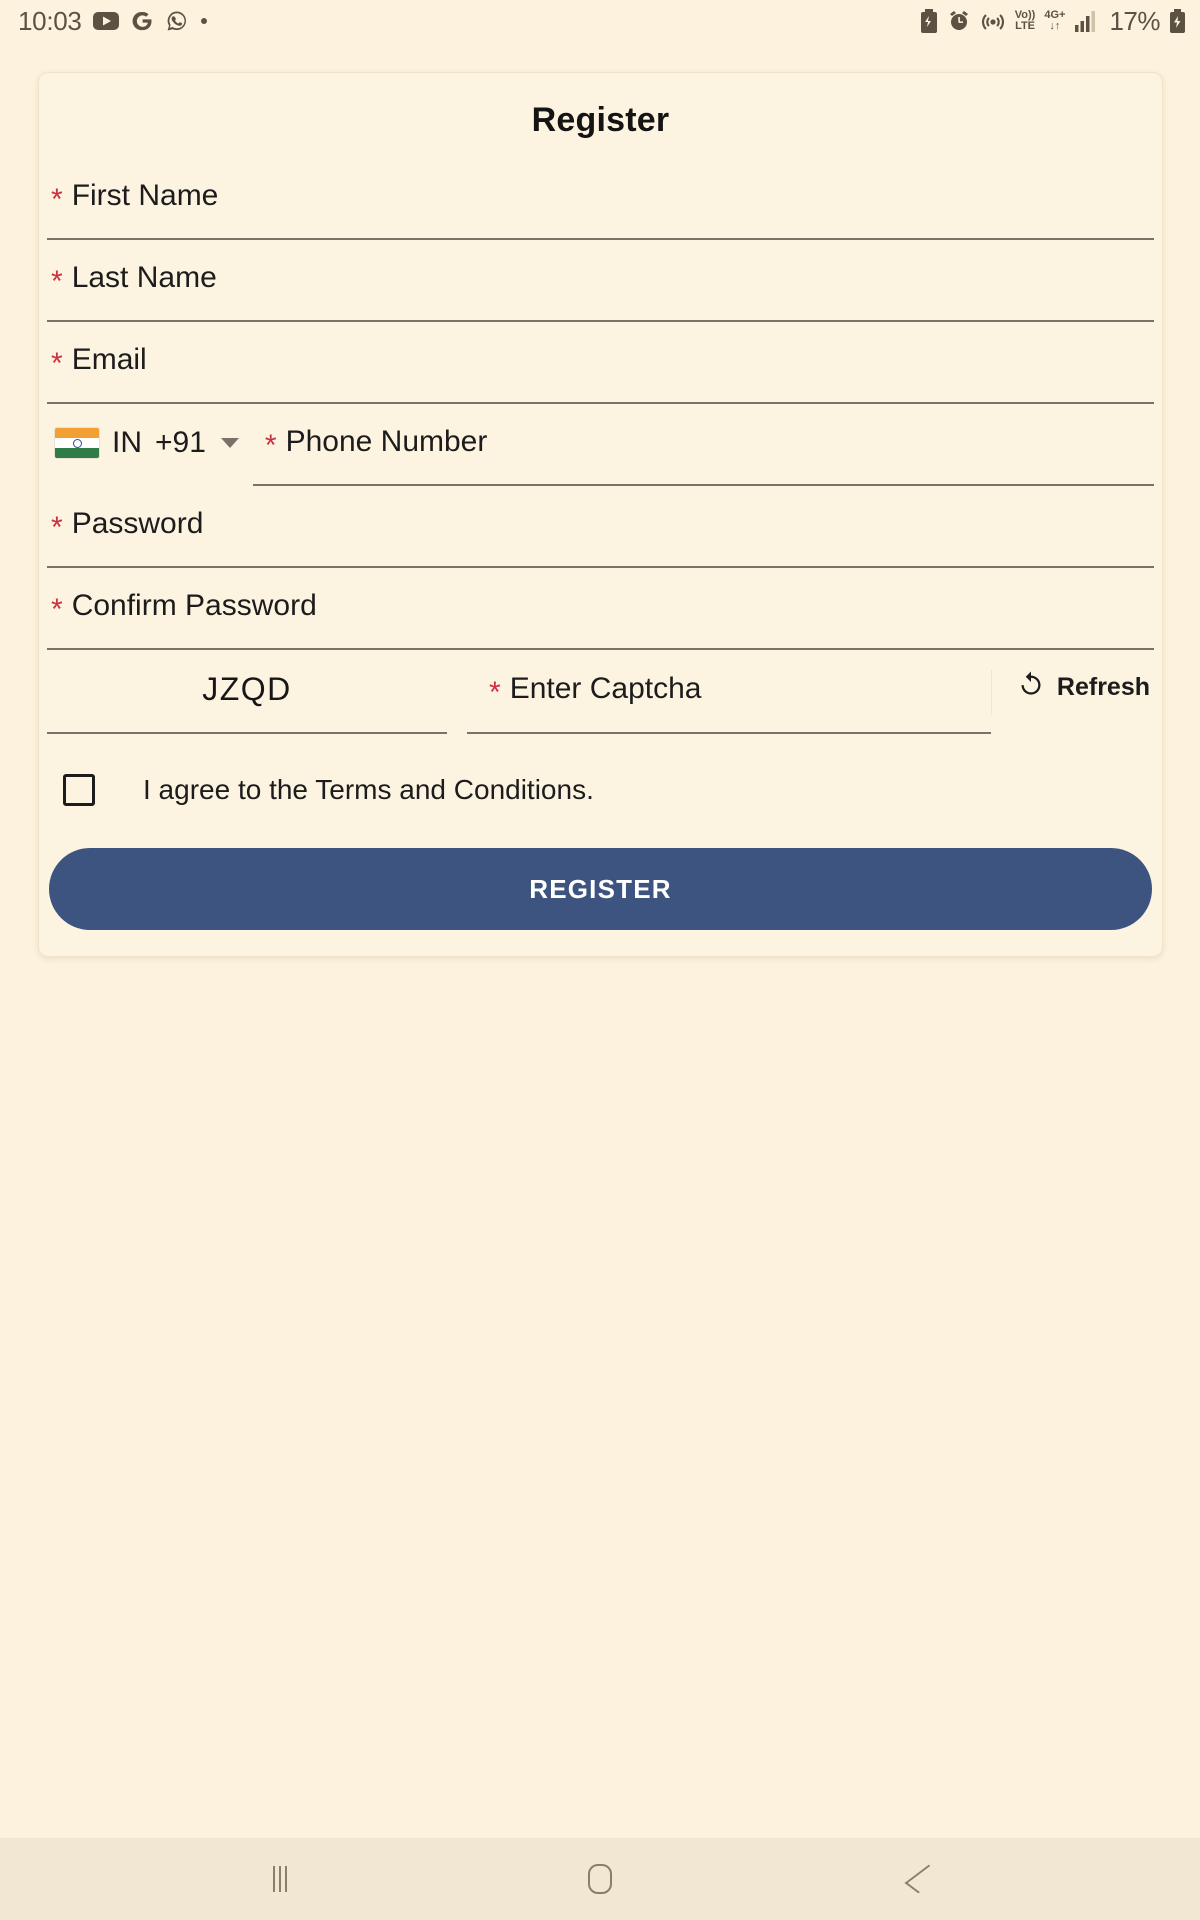  I want to click on phone-number-input: * Phone Number, so click(703, 445).